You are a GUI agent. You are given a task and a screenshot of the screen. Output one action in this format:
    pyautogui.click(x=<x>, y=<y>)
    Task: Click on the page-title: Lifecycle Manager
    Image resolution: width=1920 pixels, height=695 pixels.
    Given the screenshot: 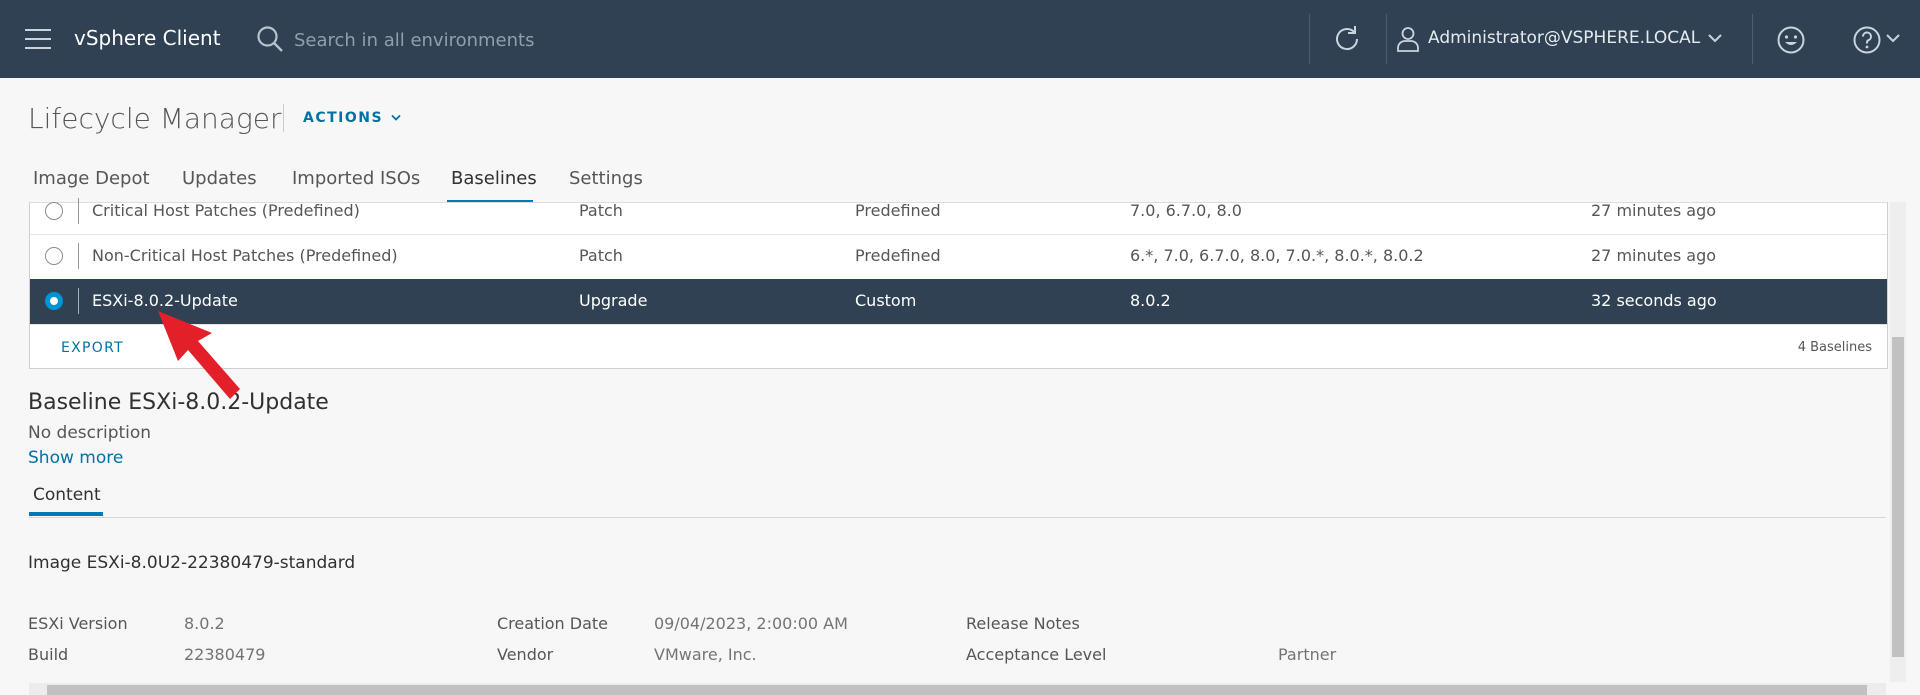 What is the action you would take?
    pyautogui.click(x=155, y=118)
    